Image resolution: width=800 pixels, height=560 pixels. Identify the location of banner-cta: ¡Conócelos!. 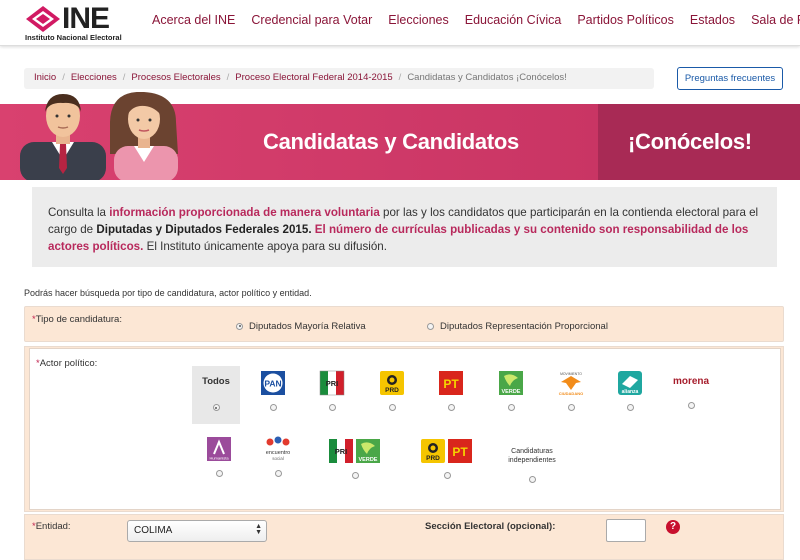
(690, 141).